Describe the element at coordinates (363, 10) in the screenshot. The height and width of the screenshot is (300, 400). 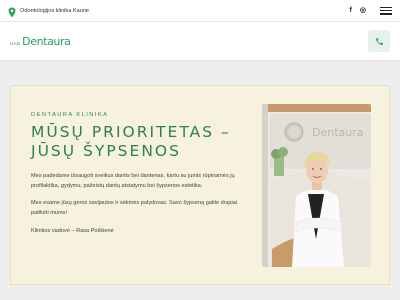
I see `instagram-icon: ◎` at that location.